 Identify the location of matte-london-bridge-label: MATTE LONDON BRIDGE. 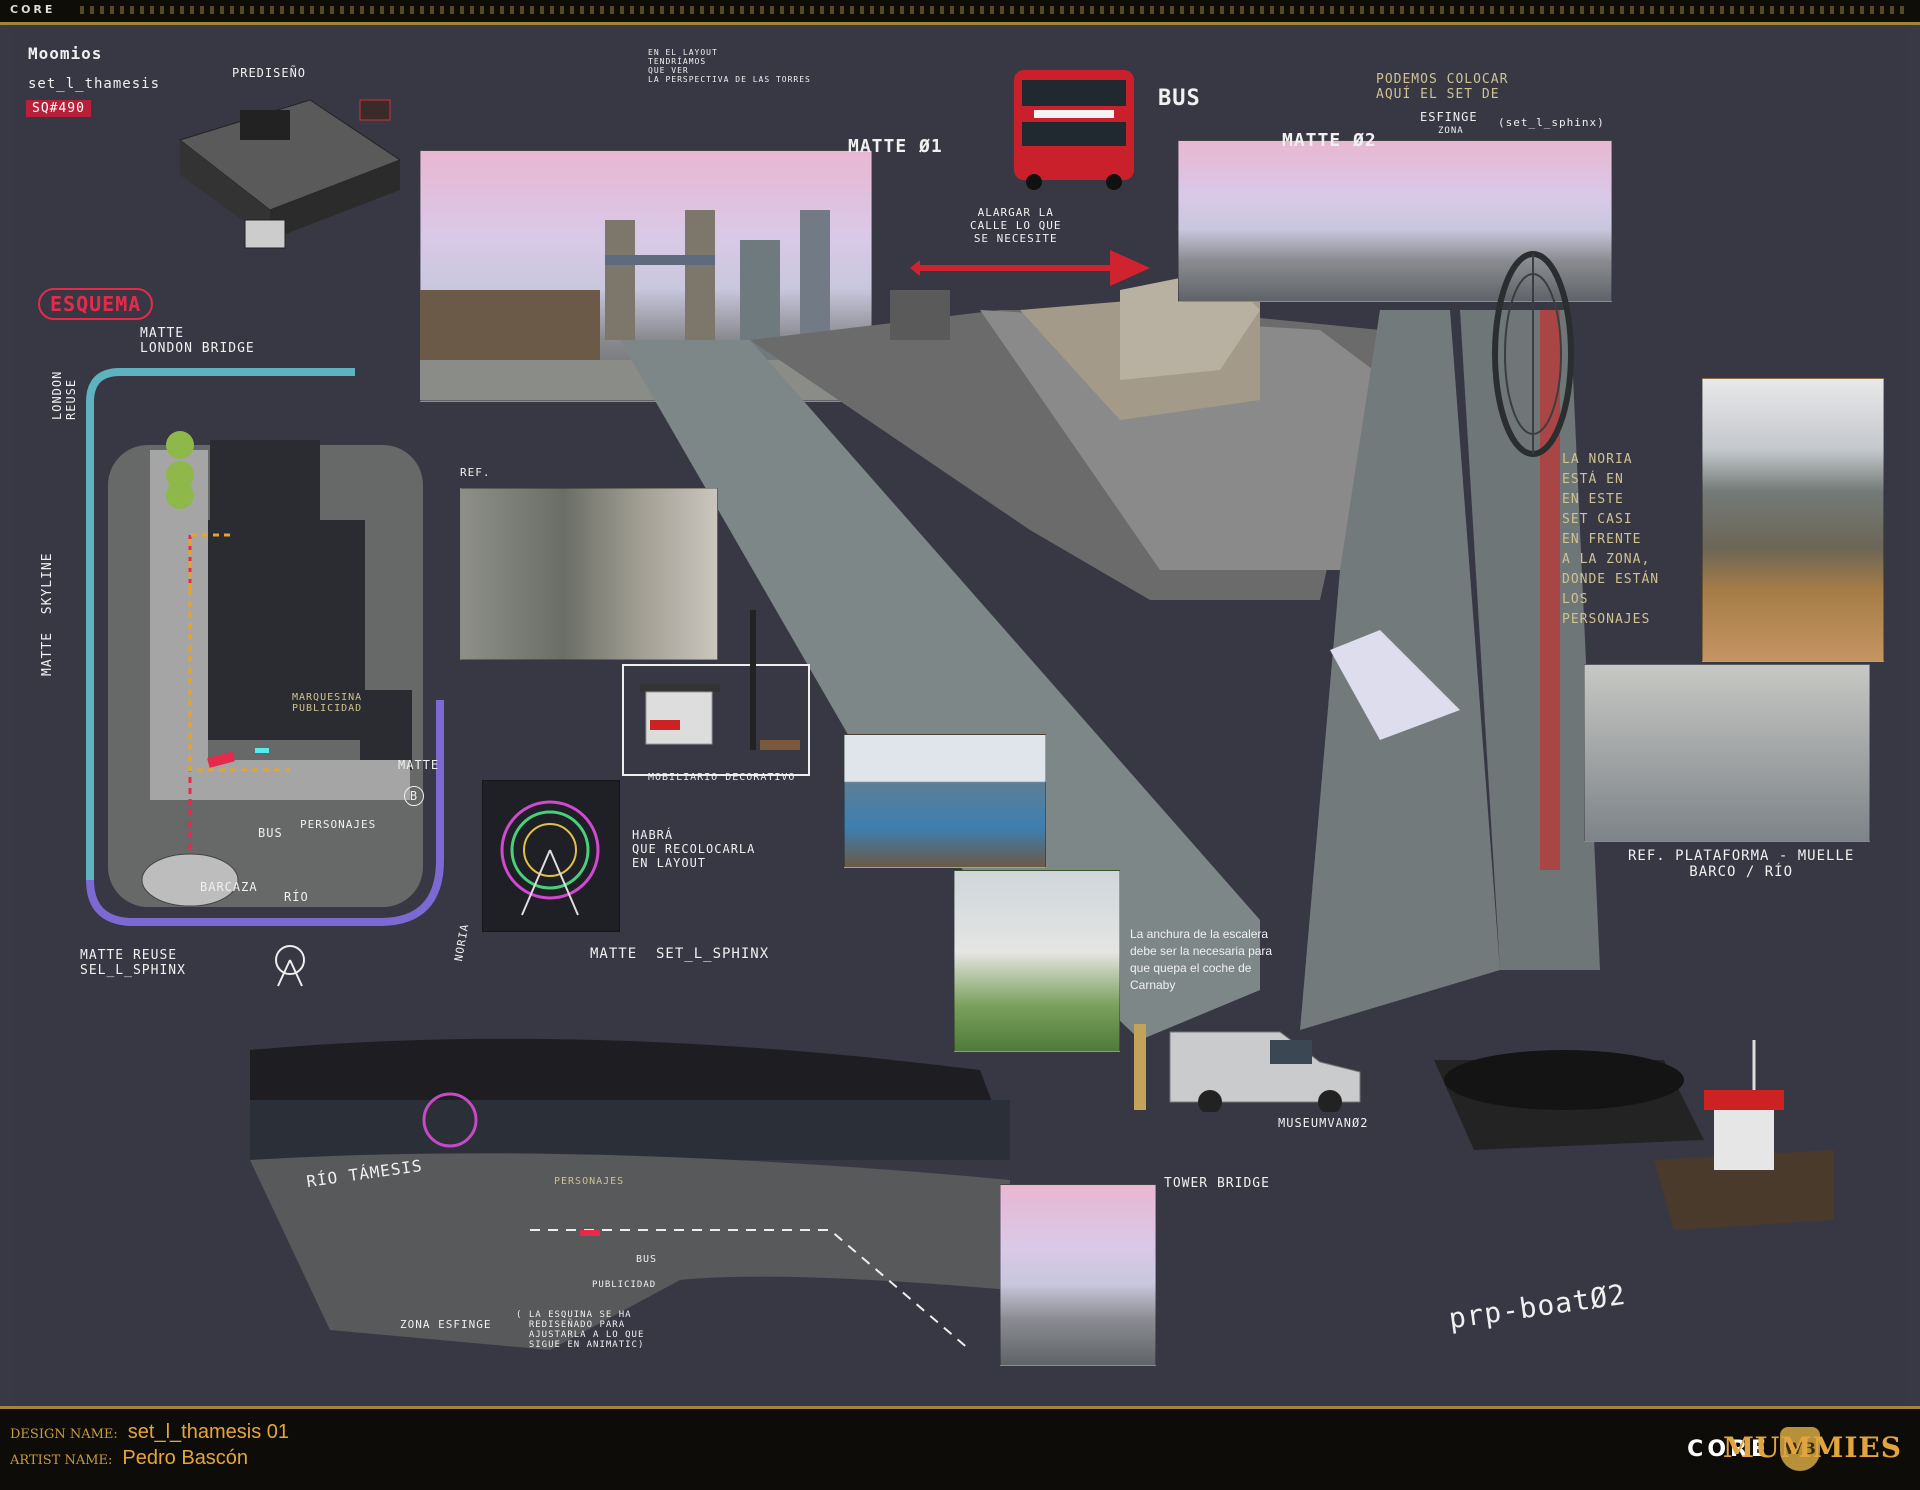
(197, 341).